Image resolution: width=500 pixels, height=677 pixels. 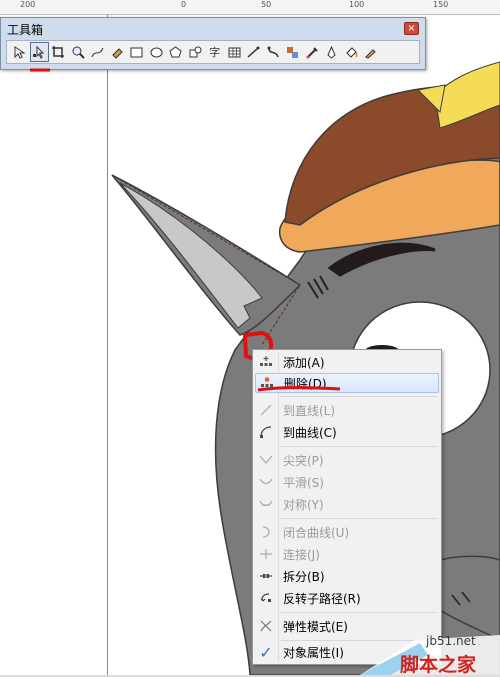 I want to click on pick-tool-button, so click(x=20, y=52).